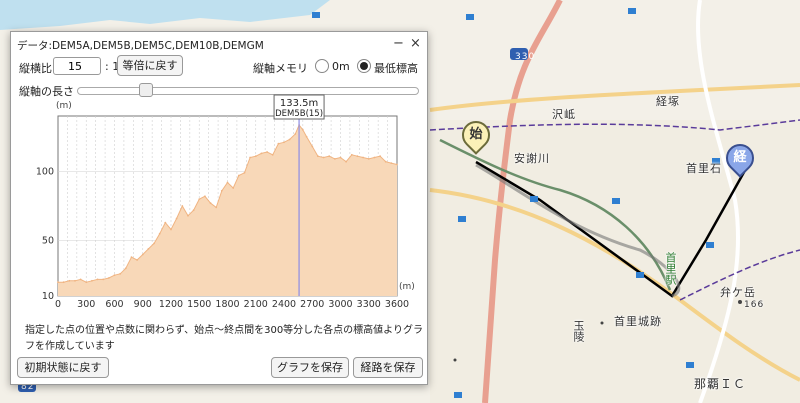 Image resolution: width=800 pixels, height=403 pixels. I want to click on x-tick-label: 1800, so click(227, 303).